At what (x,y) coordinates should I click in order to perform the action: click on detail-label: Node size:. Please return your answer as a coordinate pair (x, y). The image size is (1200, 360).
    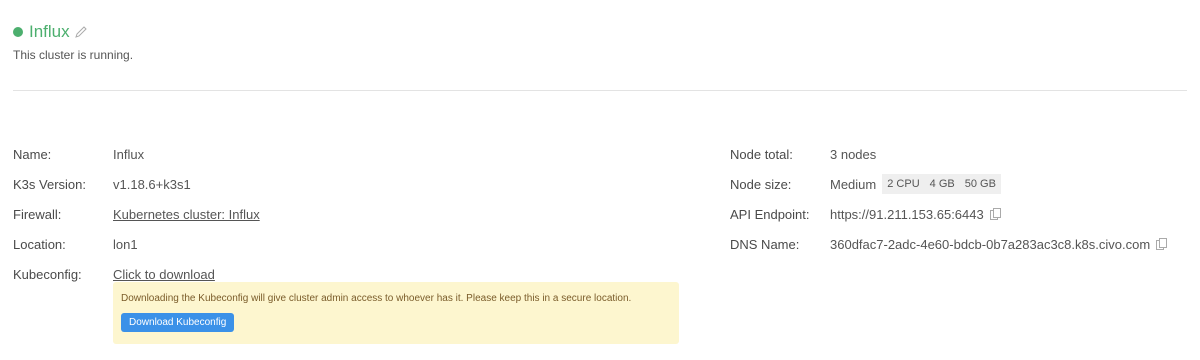
    Looking at the image, I should click on (761, 184).